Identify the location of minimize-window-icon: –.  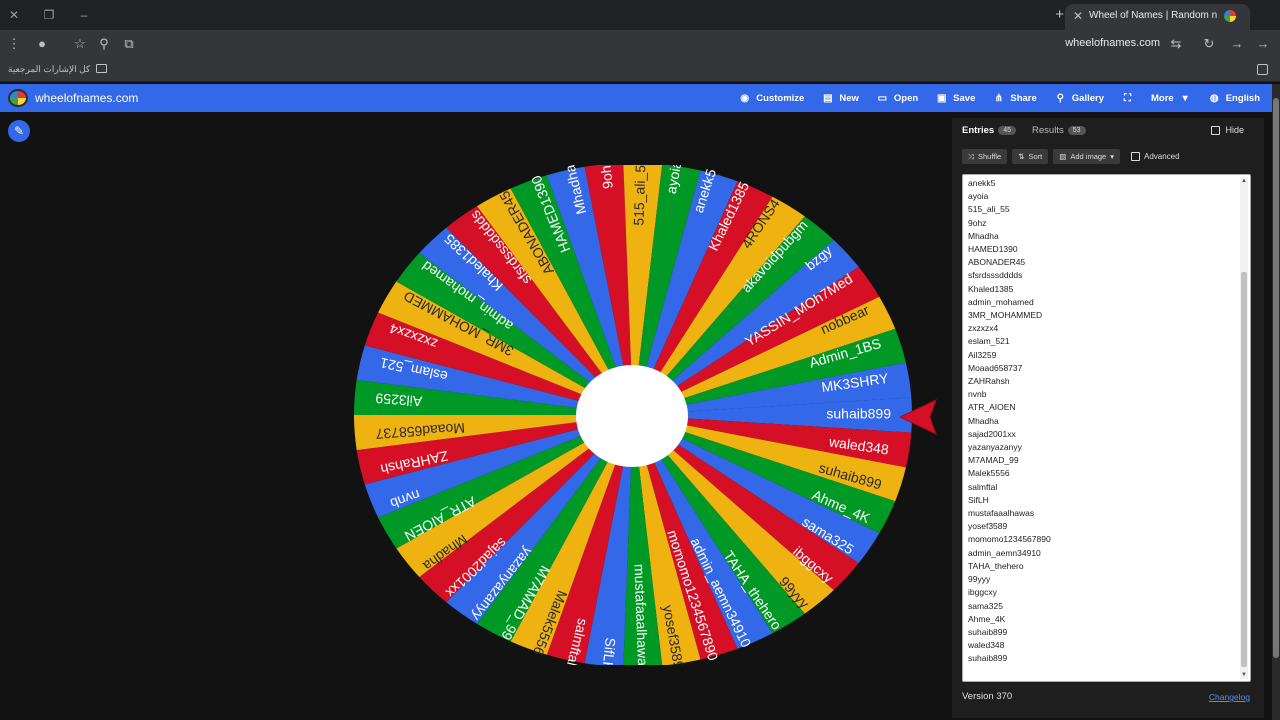
(84, 15).